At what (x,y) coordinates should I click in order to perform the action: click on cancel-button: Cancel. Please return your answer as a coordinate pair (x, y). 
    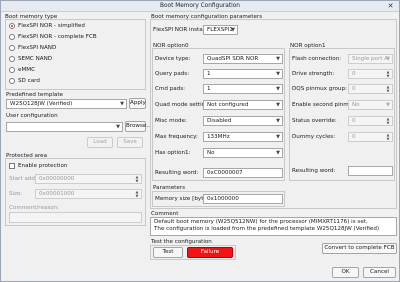
    Looking at the image, I should click on (379, 272).